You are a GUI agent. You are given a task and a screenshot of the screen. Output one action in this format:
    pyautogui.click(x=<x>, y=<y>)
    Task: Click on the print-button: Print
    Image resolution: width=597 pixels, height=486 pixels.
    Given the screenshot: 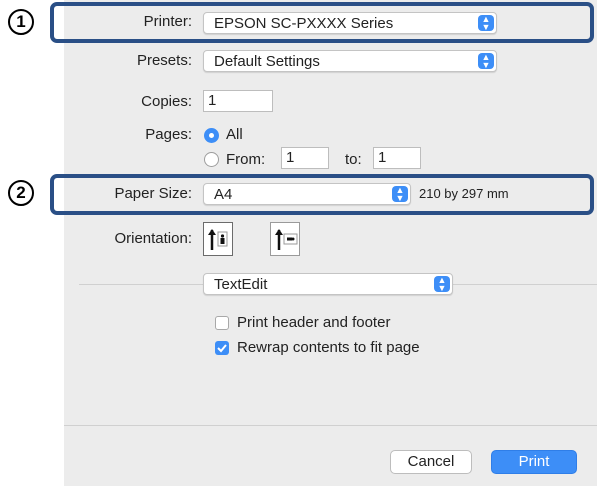 What is the action you would take?
    pyautogui.click(x=534, y=462)
    